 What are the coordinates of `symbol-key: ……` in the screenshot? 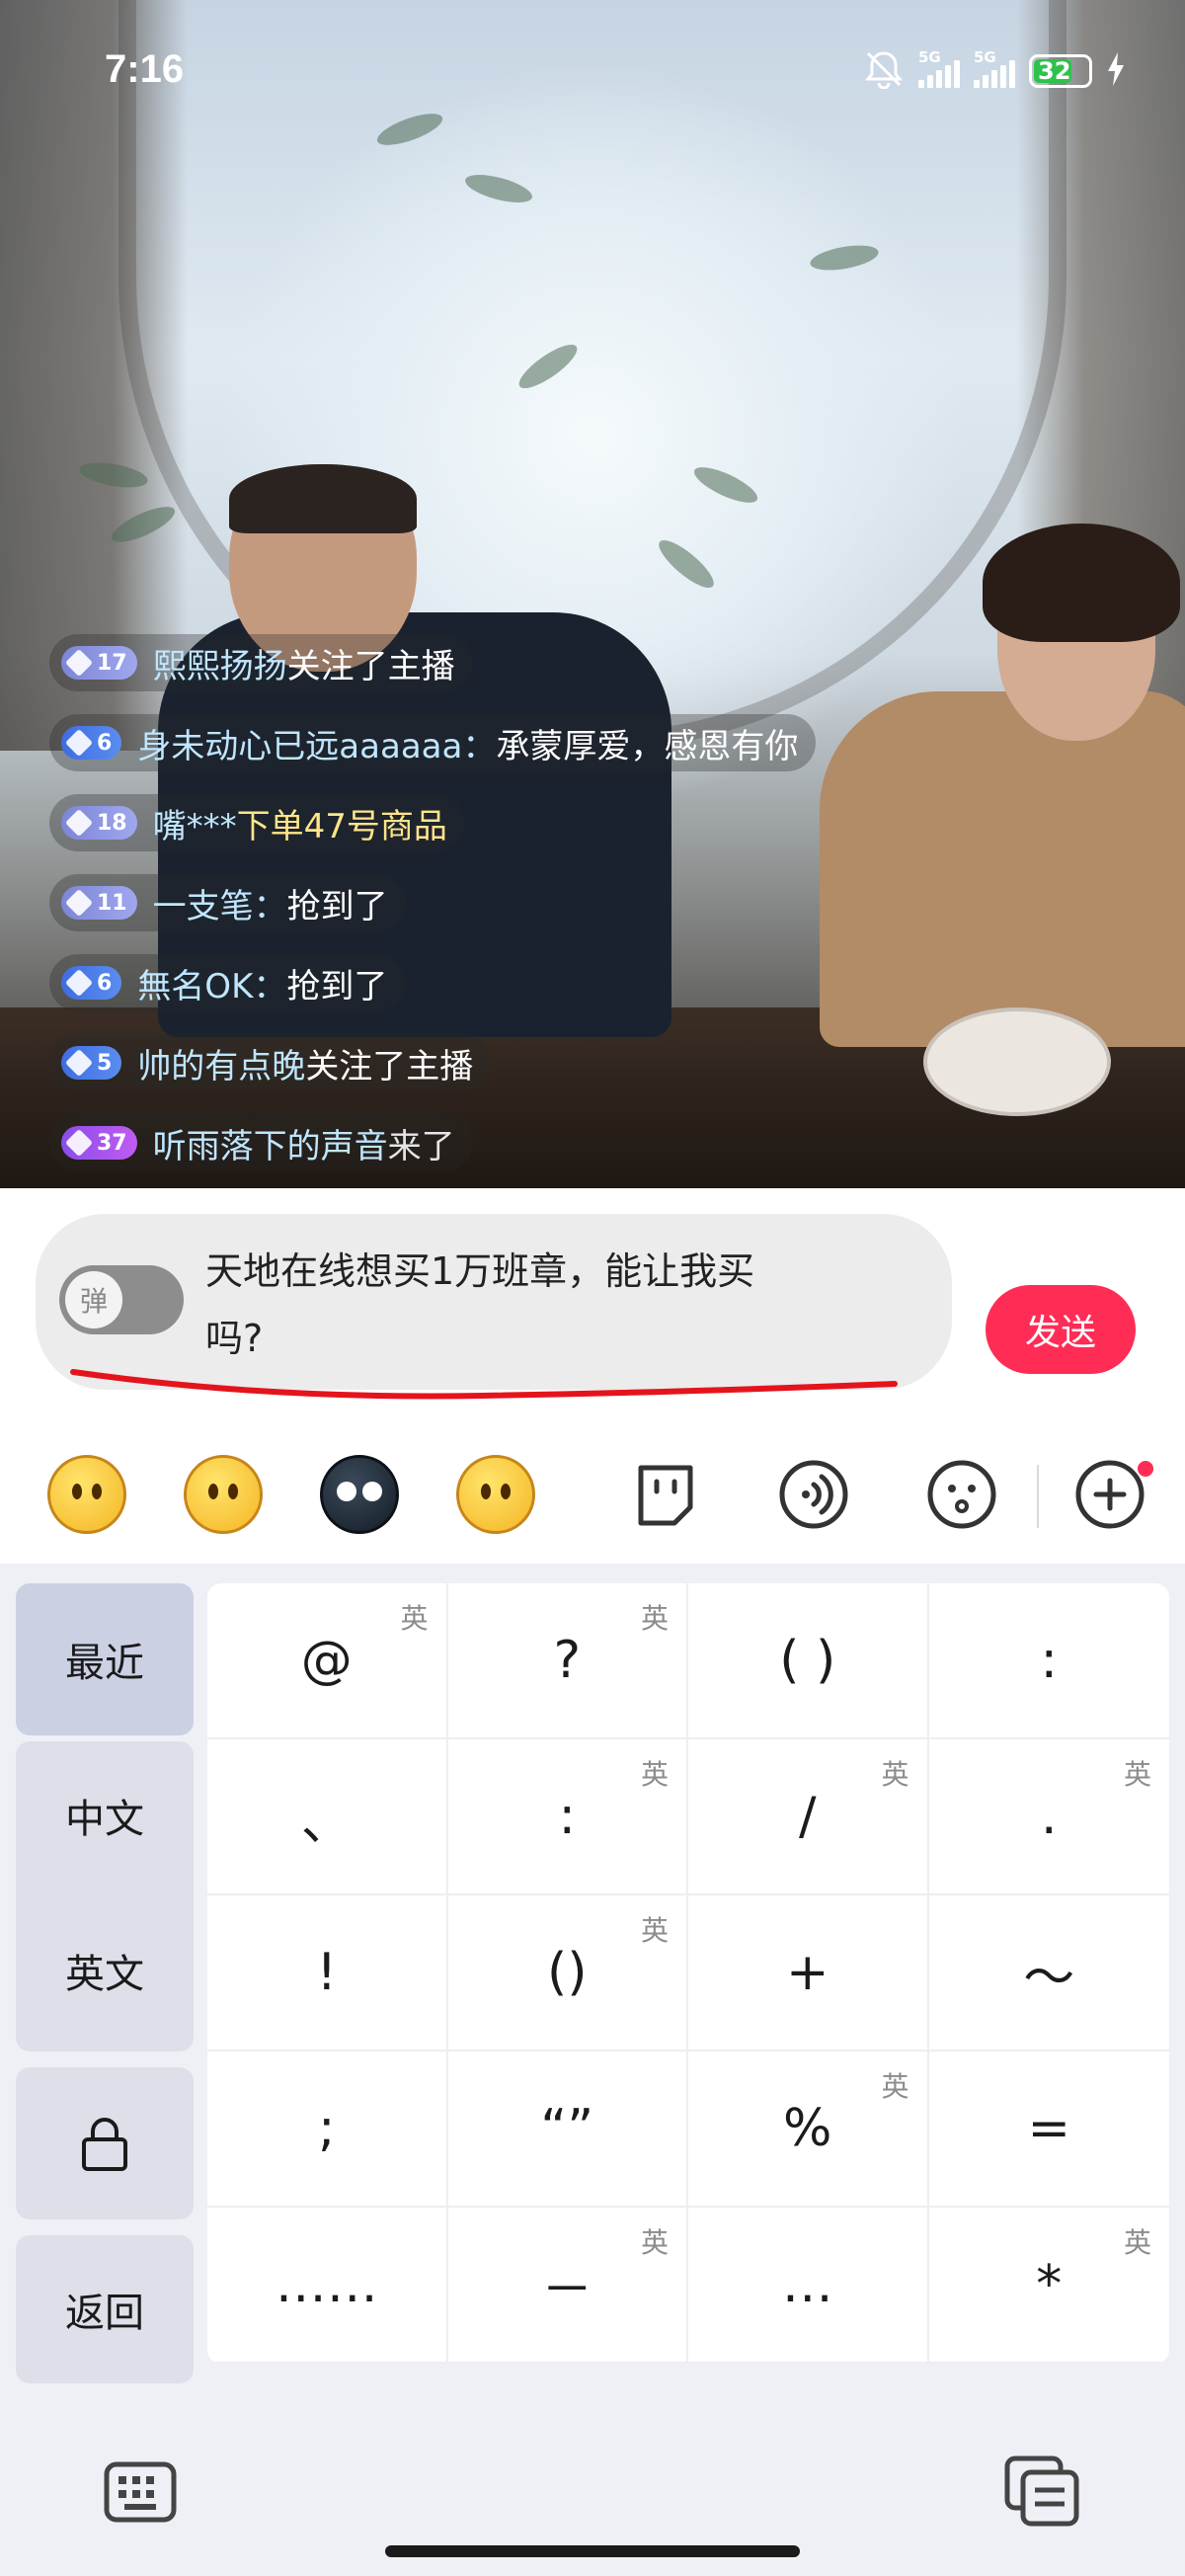 It's located at (328, 2286).